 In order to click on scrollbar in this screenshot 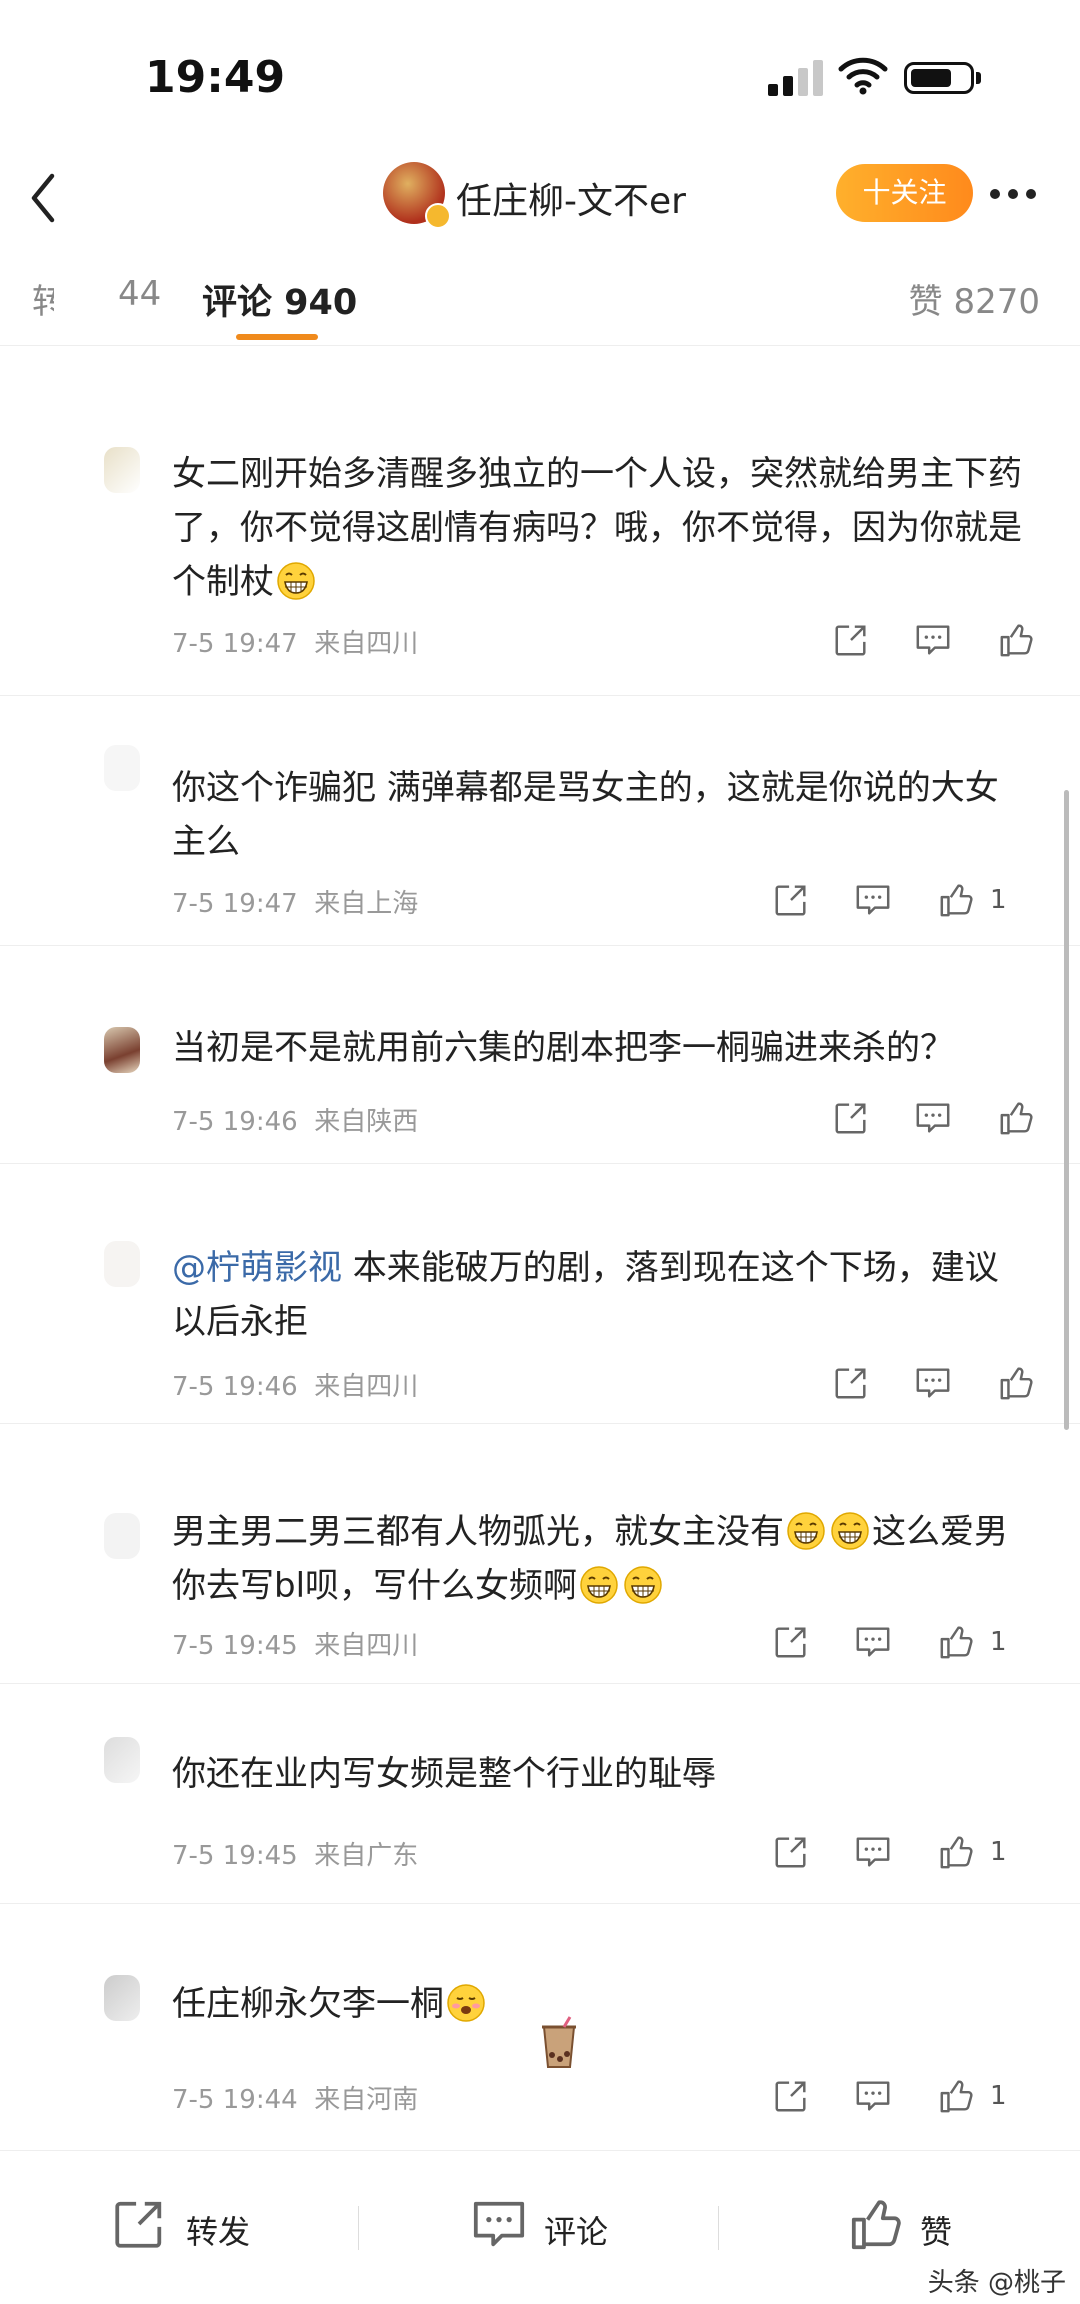, I will do `click(1066, 1110)`.